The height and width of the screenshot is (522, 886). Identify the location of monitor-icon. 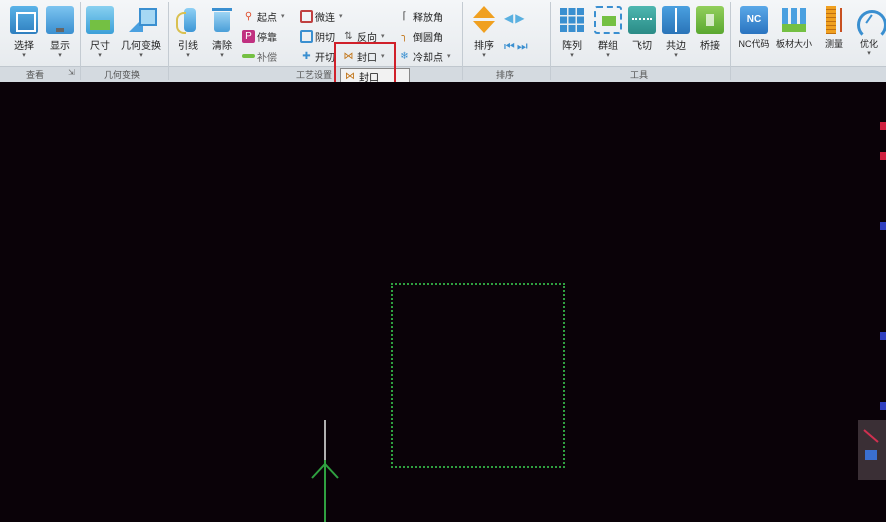
(60, 20).